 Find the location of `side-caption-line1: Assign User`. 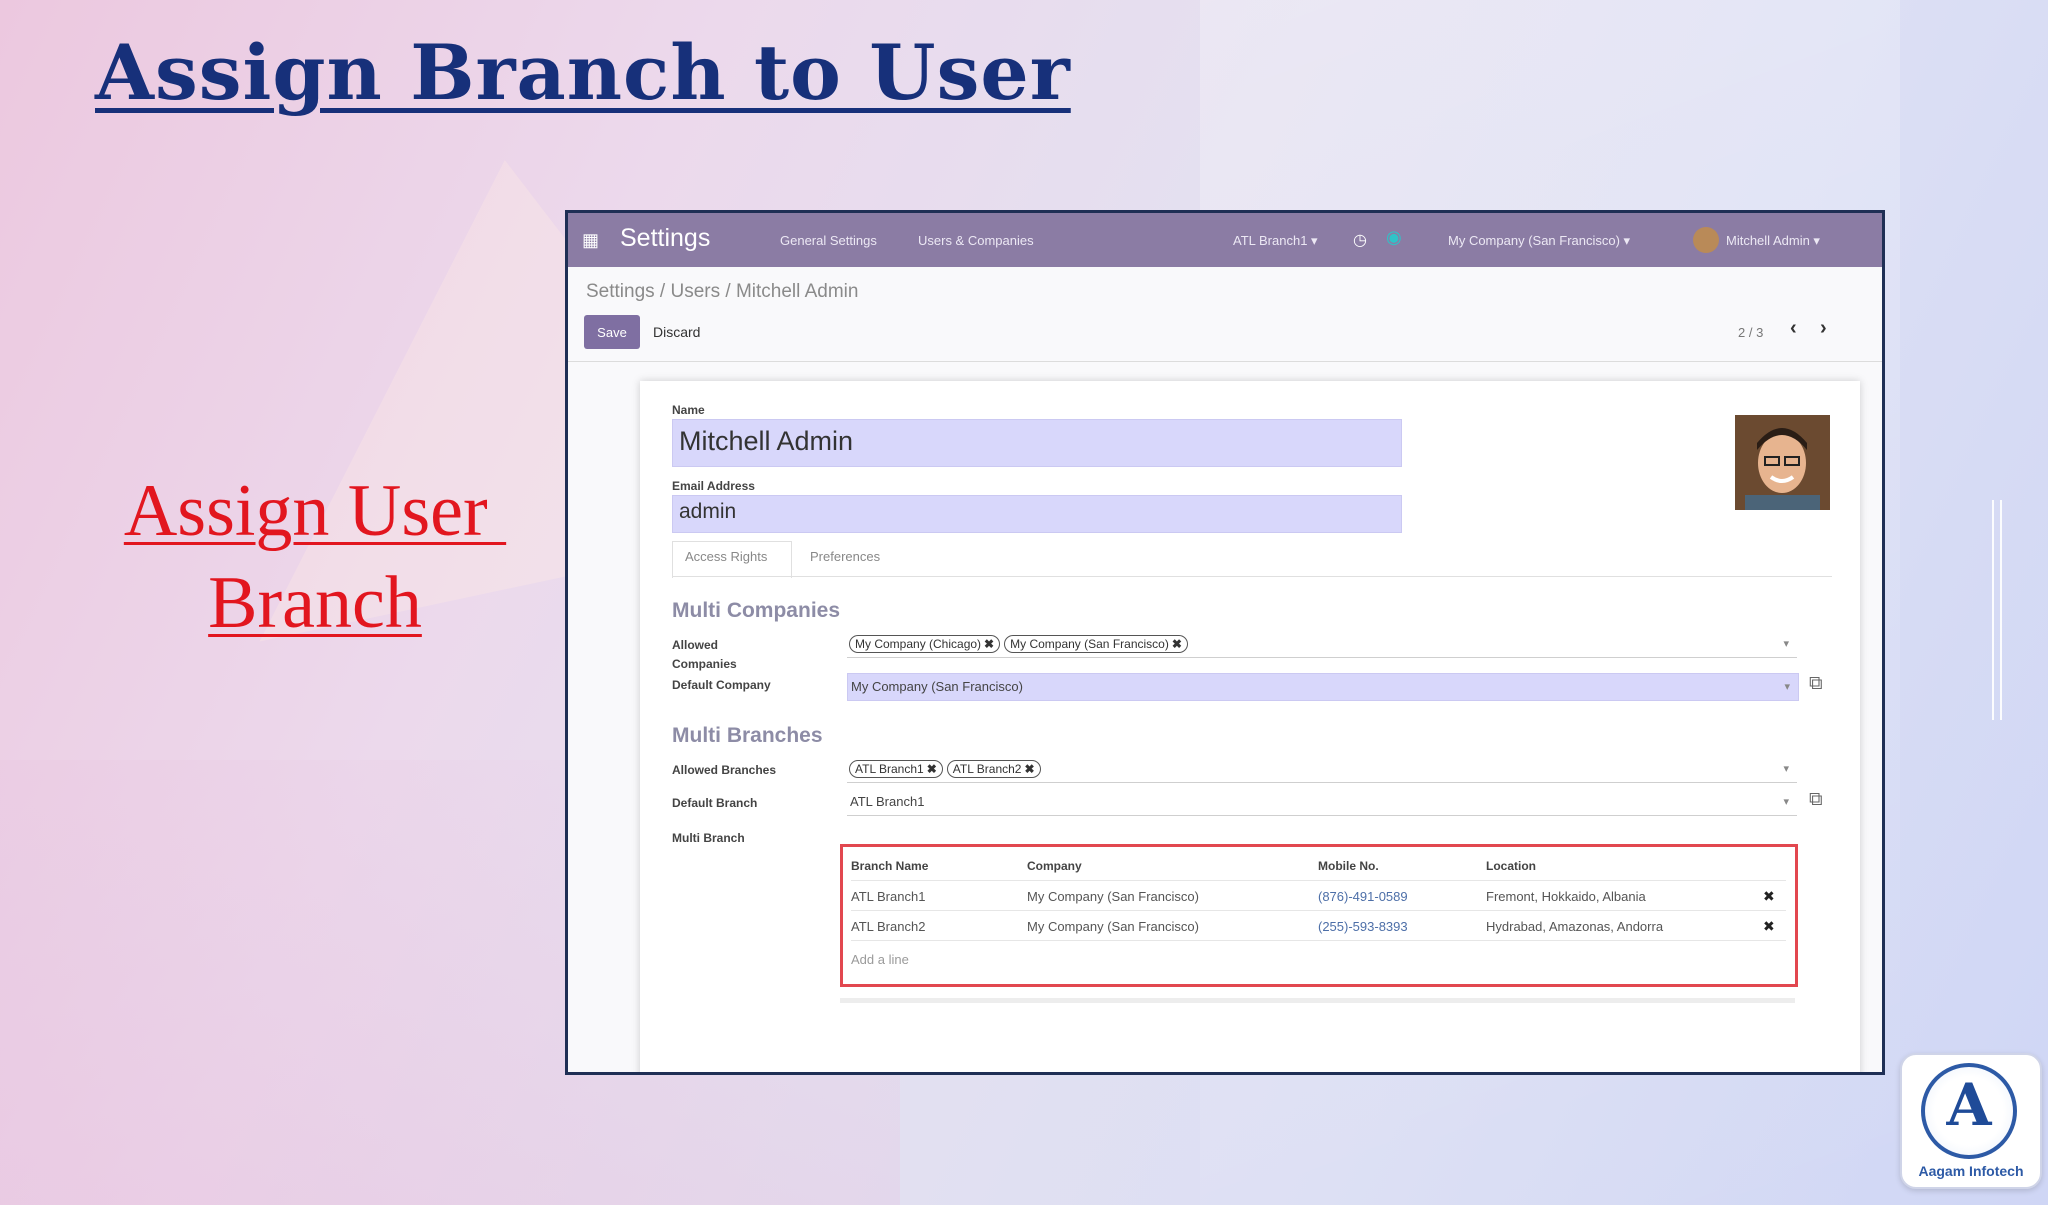

side-caption-line1: Assign User is located at coordinates (315, 511).